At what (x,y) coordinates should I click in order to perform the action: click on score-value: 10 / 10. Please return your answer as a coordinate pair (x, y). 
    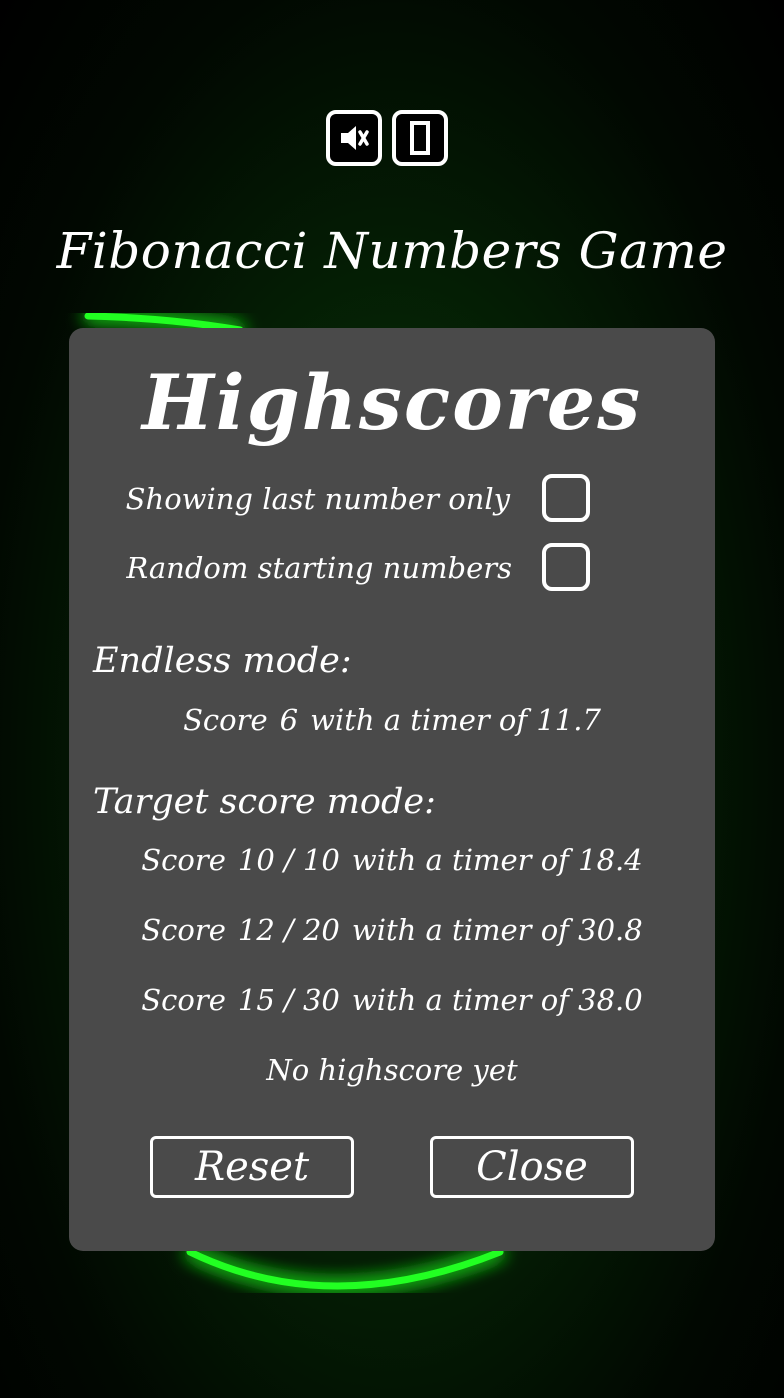
    Looking at the image, I should click on (288, 860).